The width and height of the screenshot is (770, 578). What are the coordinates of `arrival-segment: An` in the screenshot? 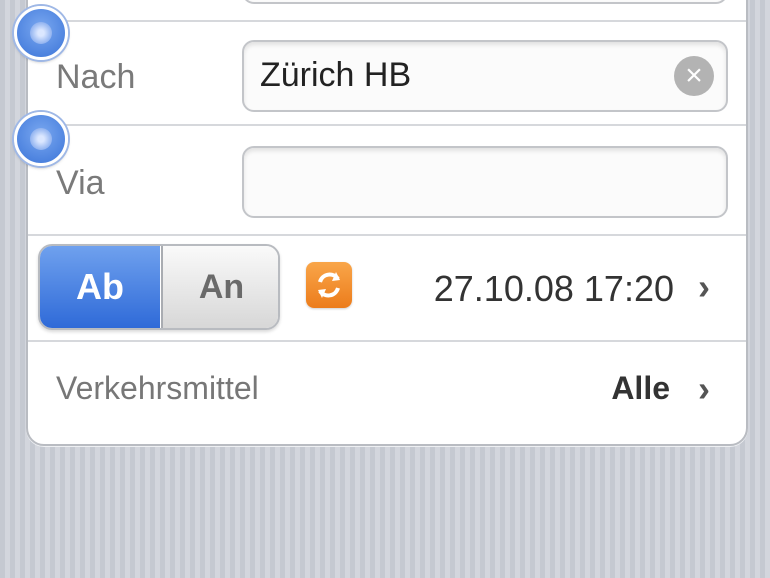 It's located at (219, 287).